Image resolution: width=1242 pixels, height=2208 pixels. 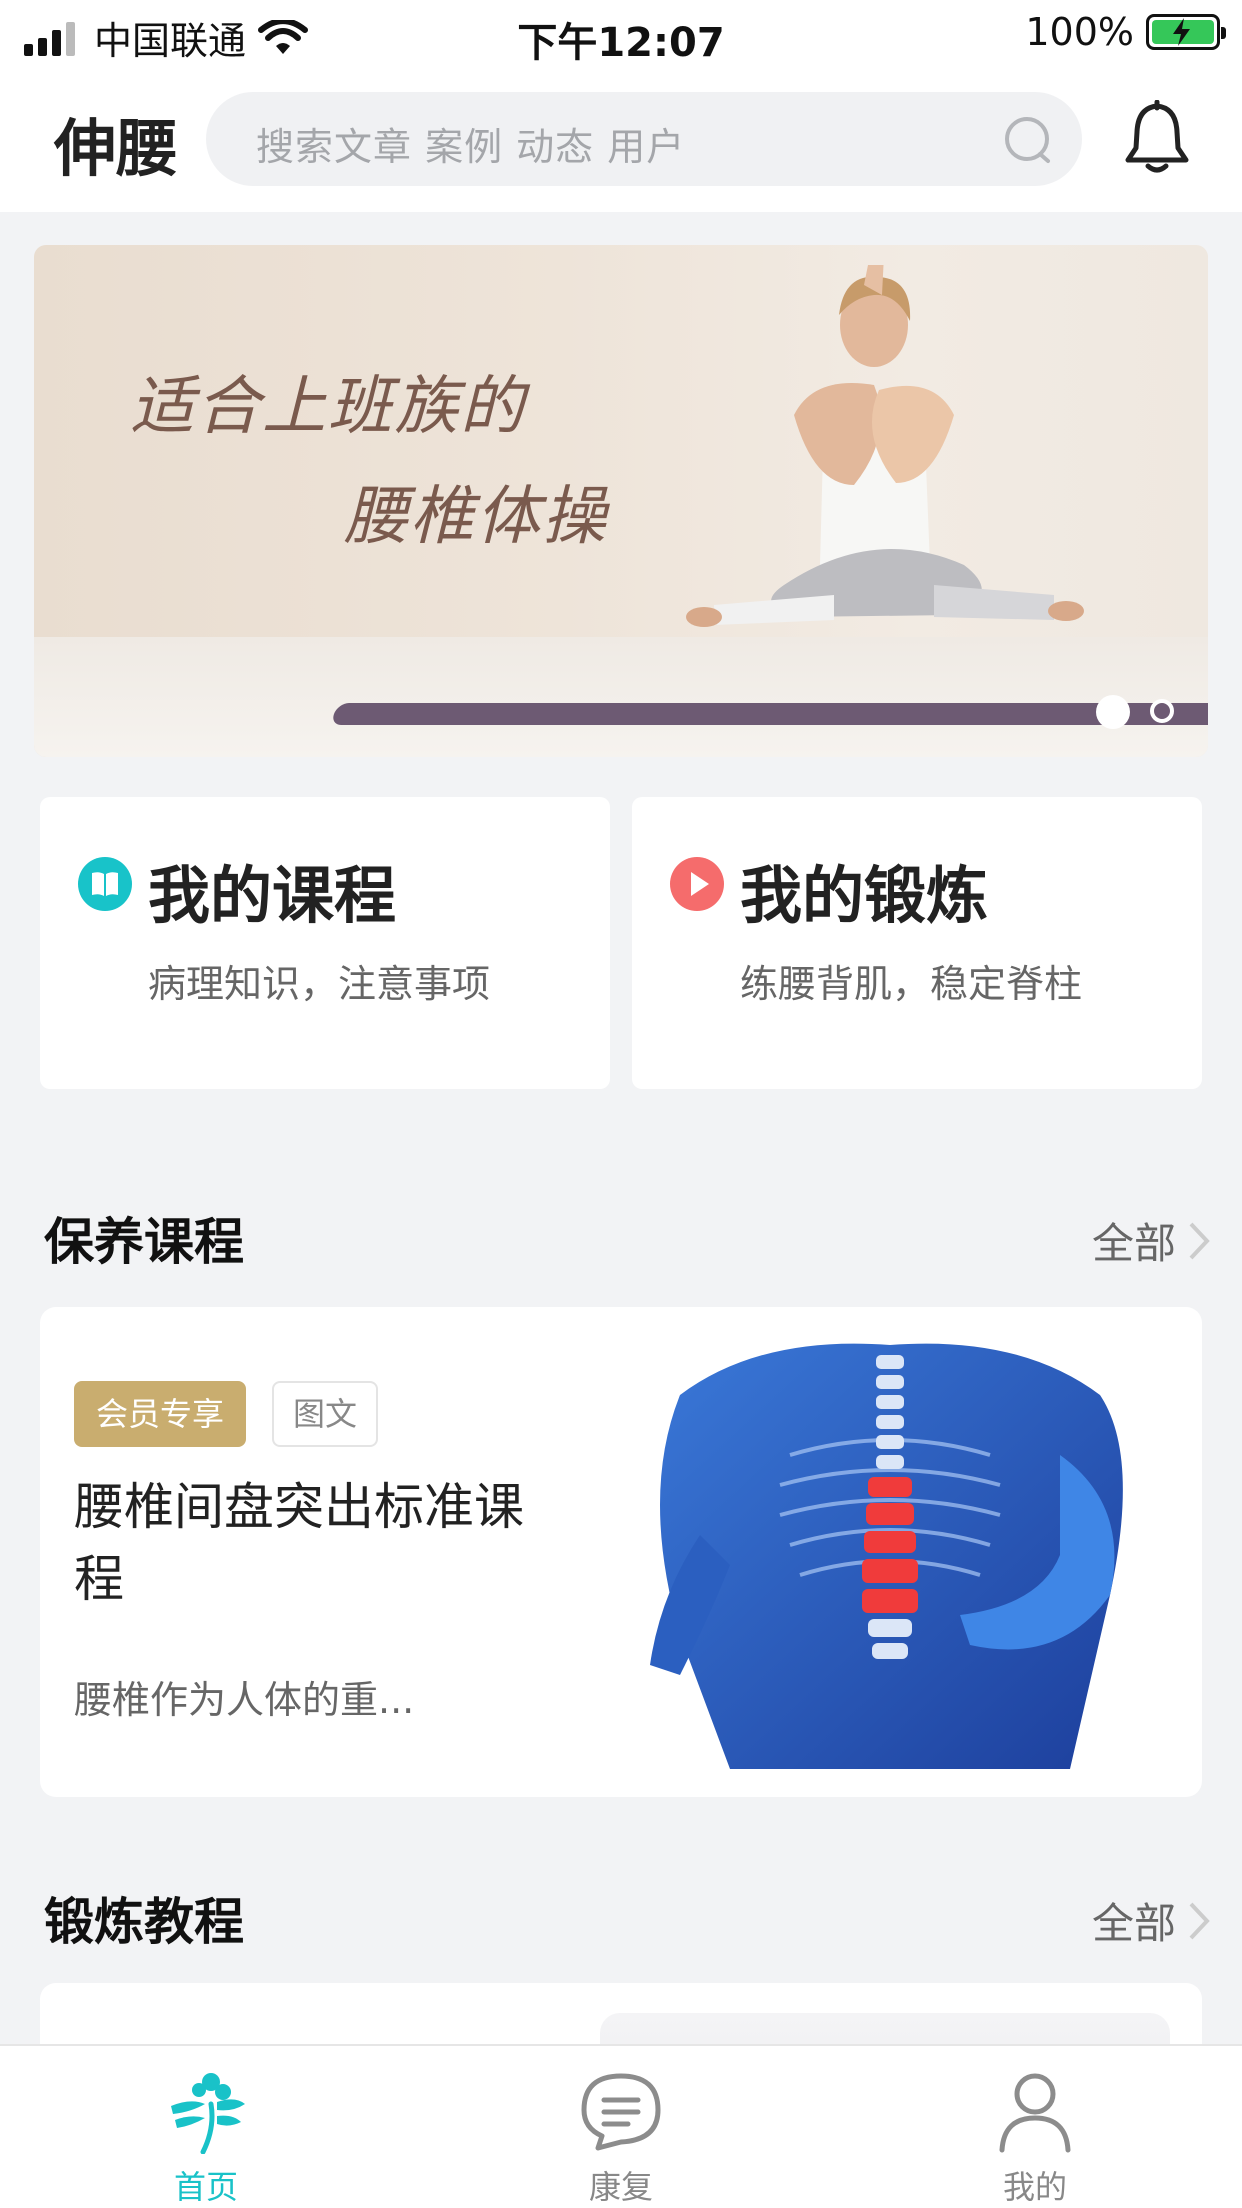 I want to click on search-placeholder: 搜索文章 案例 动态 用户, so click(x=471, y=147).